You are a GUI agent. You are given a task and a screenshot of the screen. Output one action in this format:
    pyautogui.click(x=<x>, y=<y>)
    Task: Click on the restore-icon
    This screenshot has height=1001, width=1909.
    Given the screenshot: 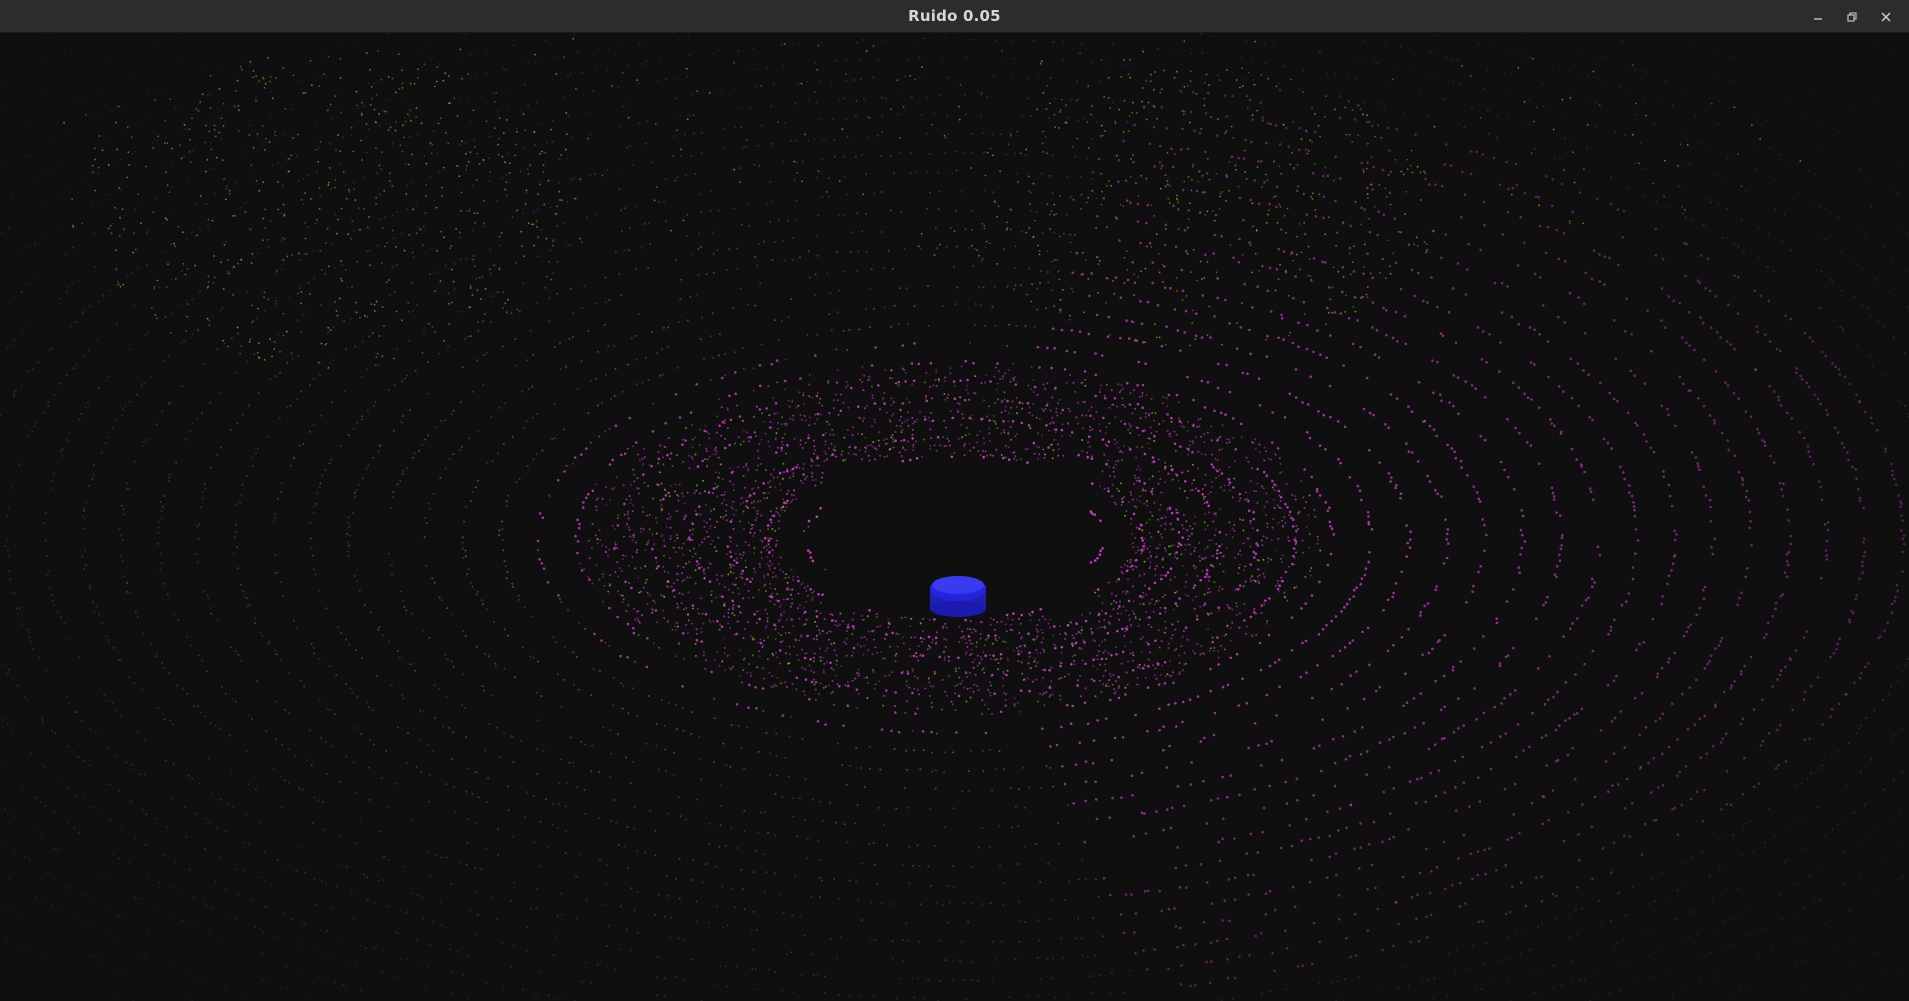 What is the action you would take?
    pyautogui.click(x=1852, y=17)
    